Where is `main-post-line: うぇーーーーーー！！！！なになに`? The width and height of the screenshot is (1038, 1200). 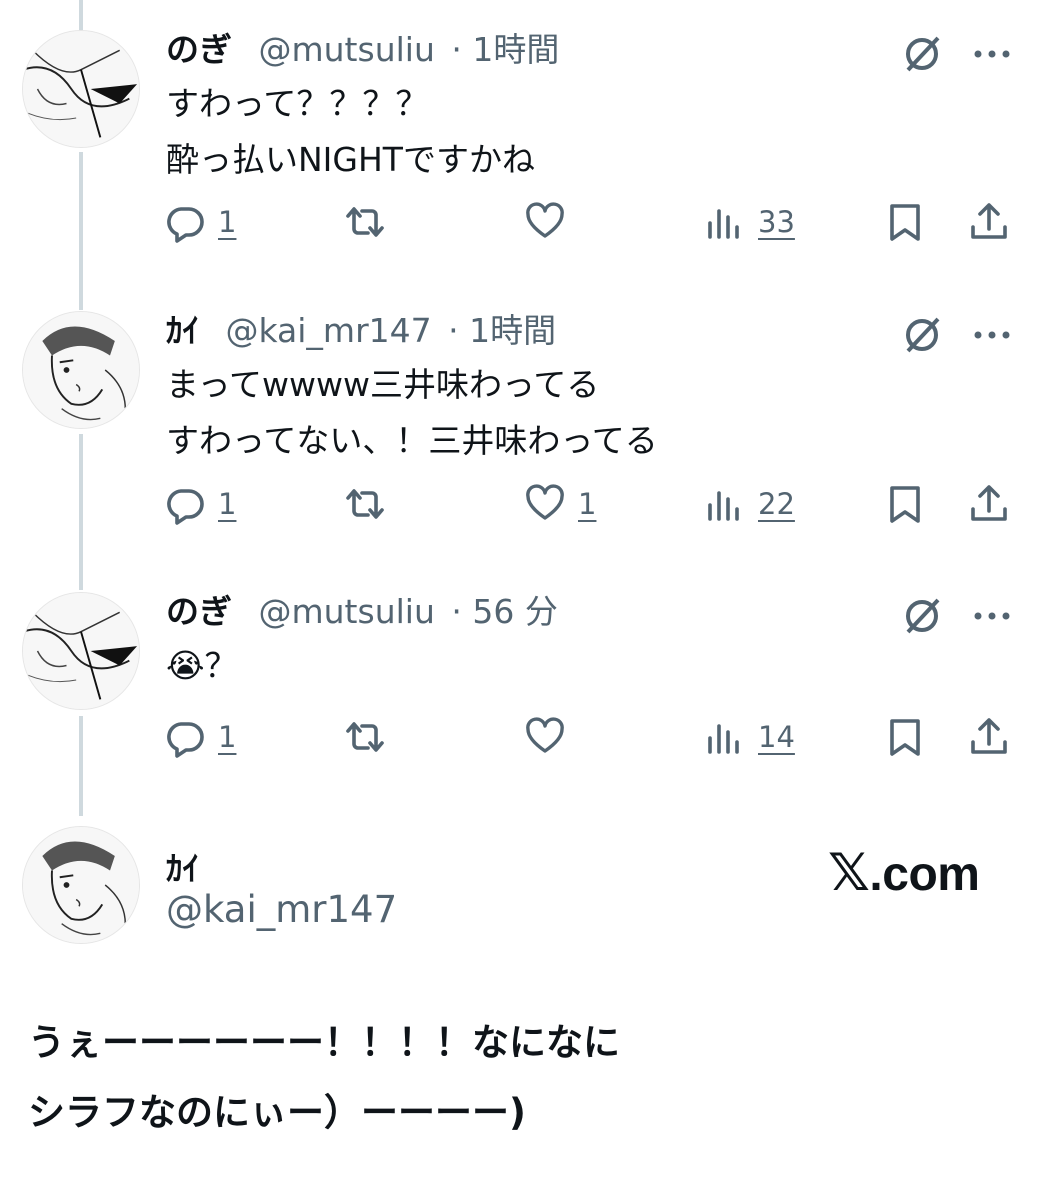 main-post-line: うぇーーーーーー！！！！なになに is located at coordinates (324, 1042).